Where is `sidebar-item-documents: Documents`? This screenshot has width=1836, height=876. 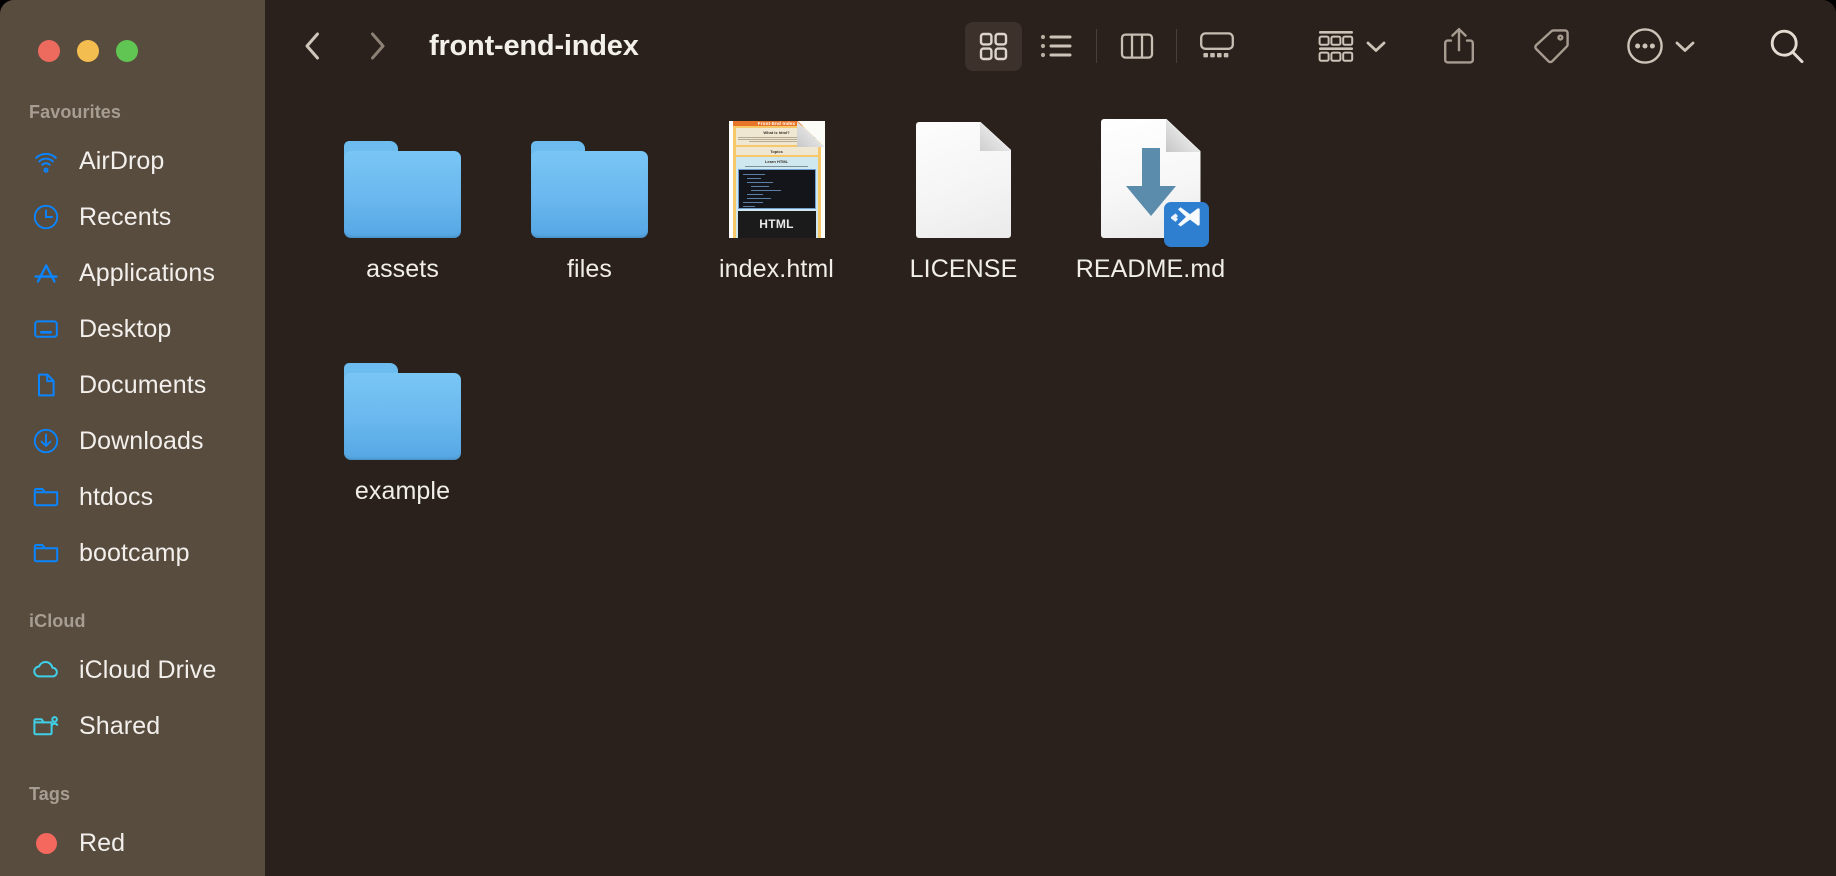
sidebar-item-documents: Documents is located at coordinates (132, 385).